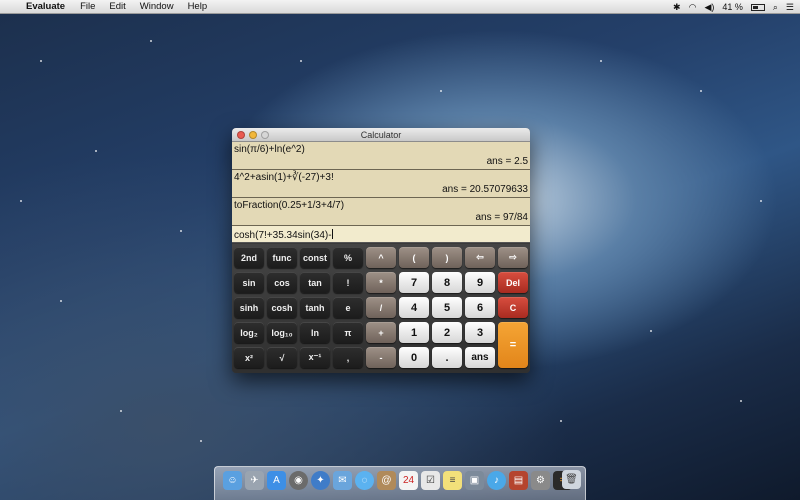 The height and width of the screenshot is (500, 800). What do you see at coordinates (265, 135) in the screenshot?
I see `zoom-window-button` at bounding box center [265, 135].